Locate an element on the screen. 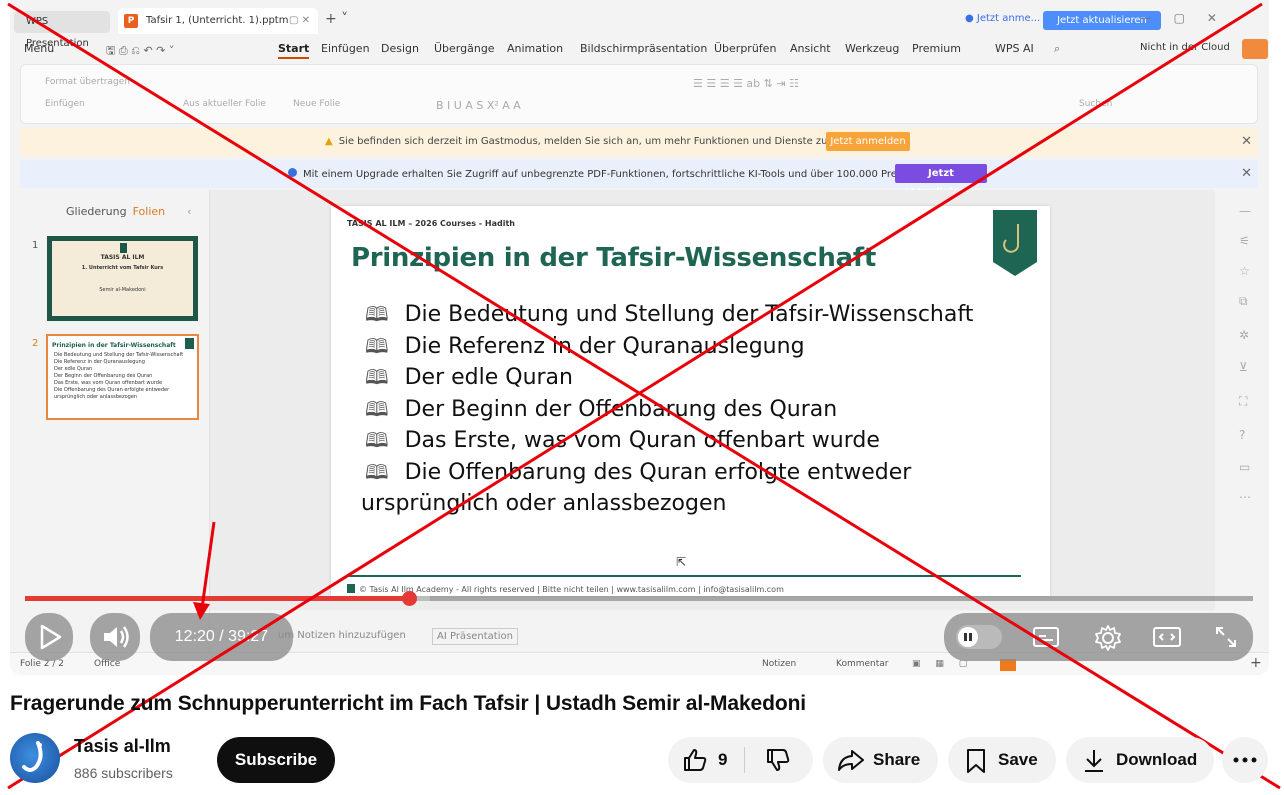 This screenshot has width=1284, height=795. menu-item-start: Start is located at coordinates (294, 50).